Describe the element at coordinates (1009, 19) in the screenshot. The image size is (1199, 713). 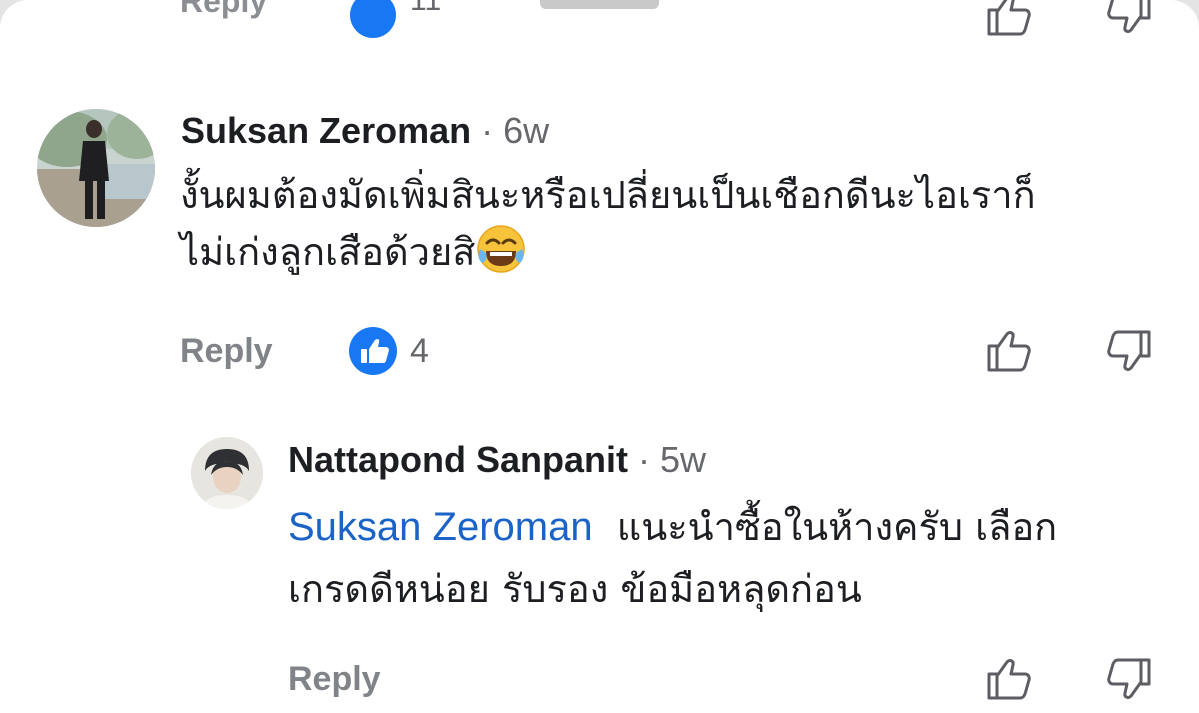
I see `previous-thumbs-up-icon` at that location.